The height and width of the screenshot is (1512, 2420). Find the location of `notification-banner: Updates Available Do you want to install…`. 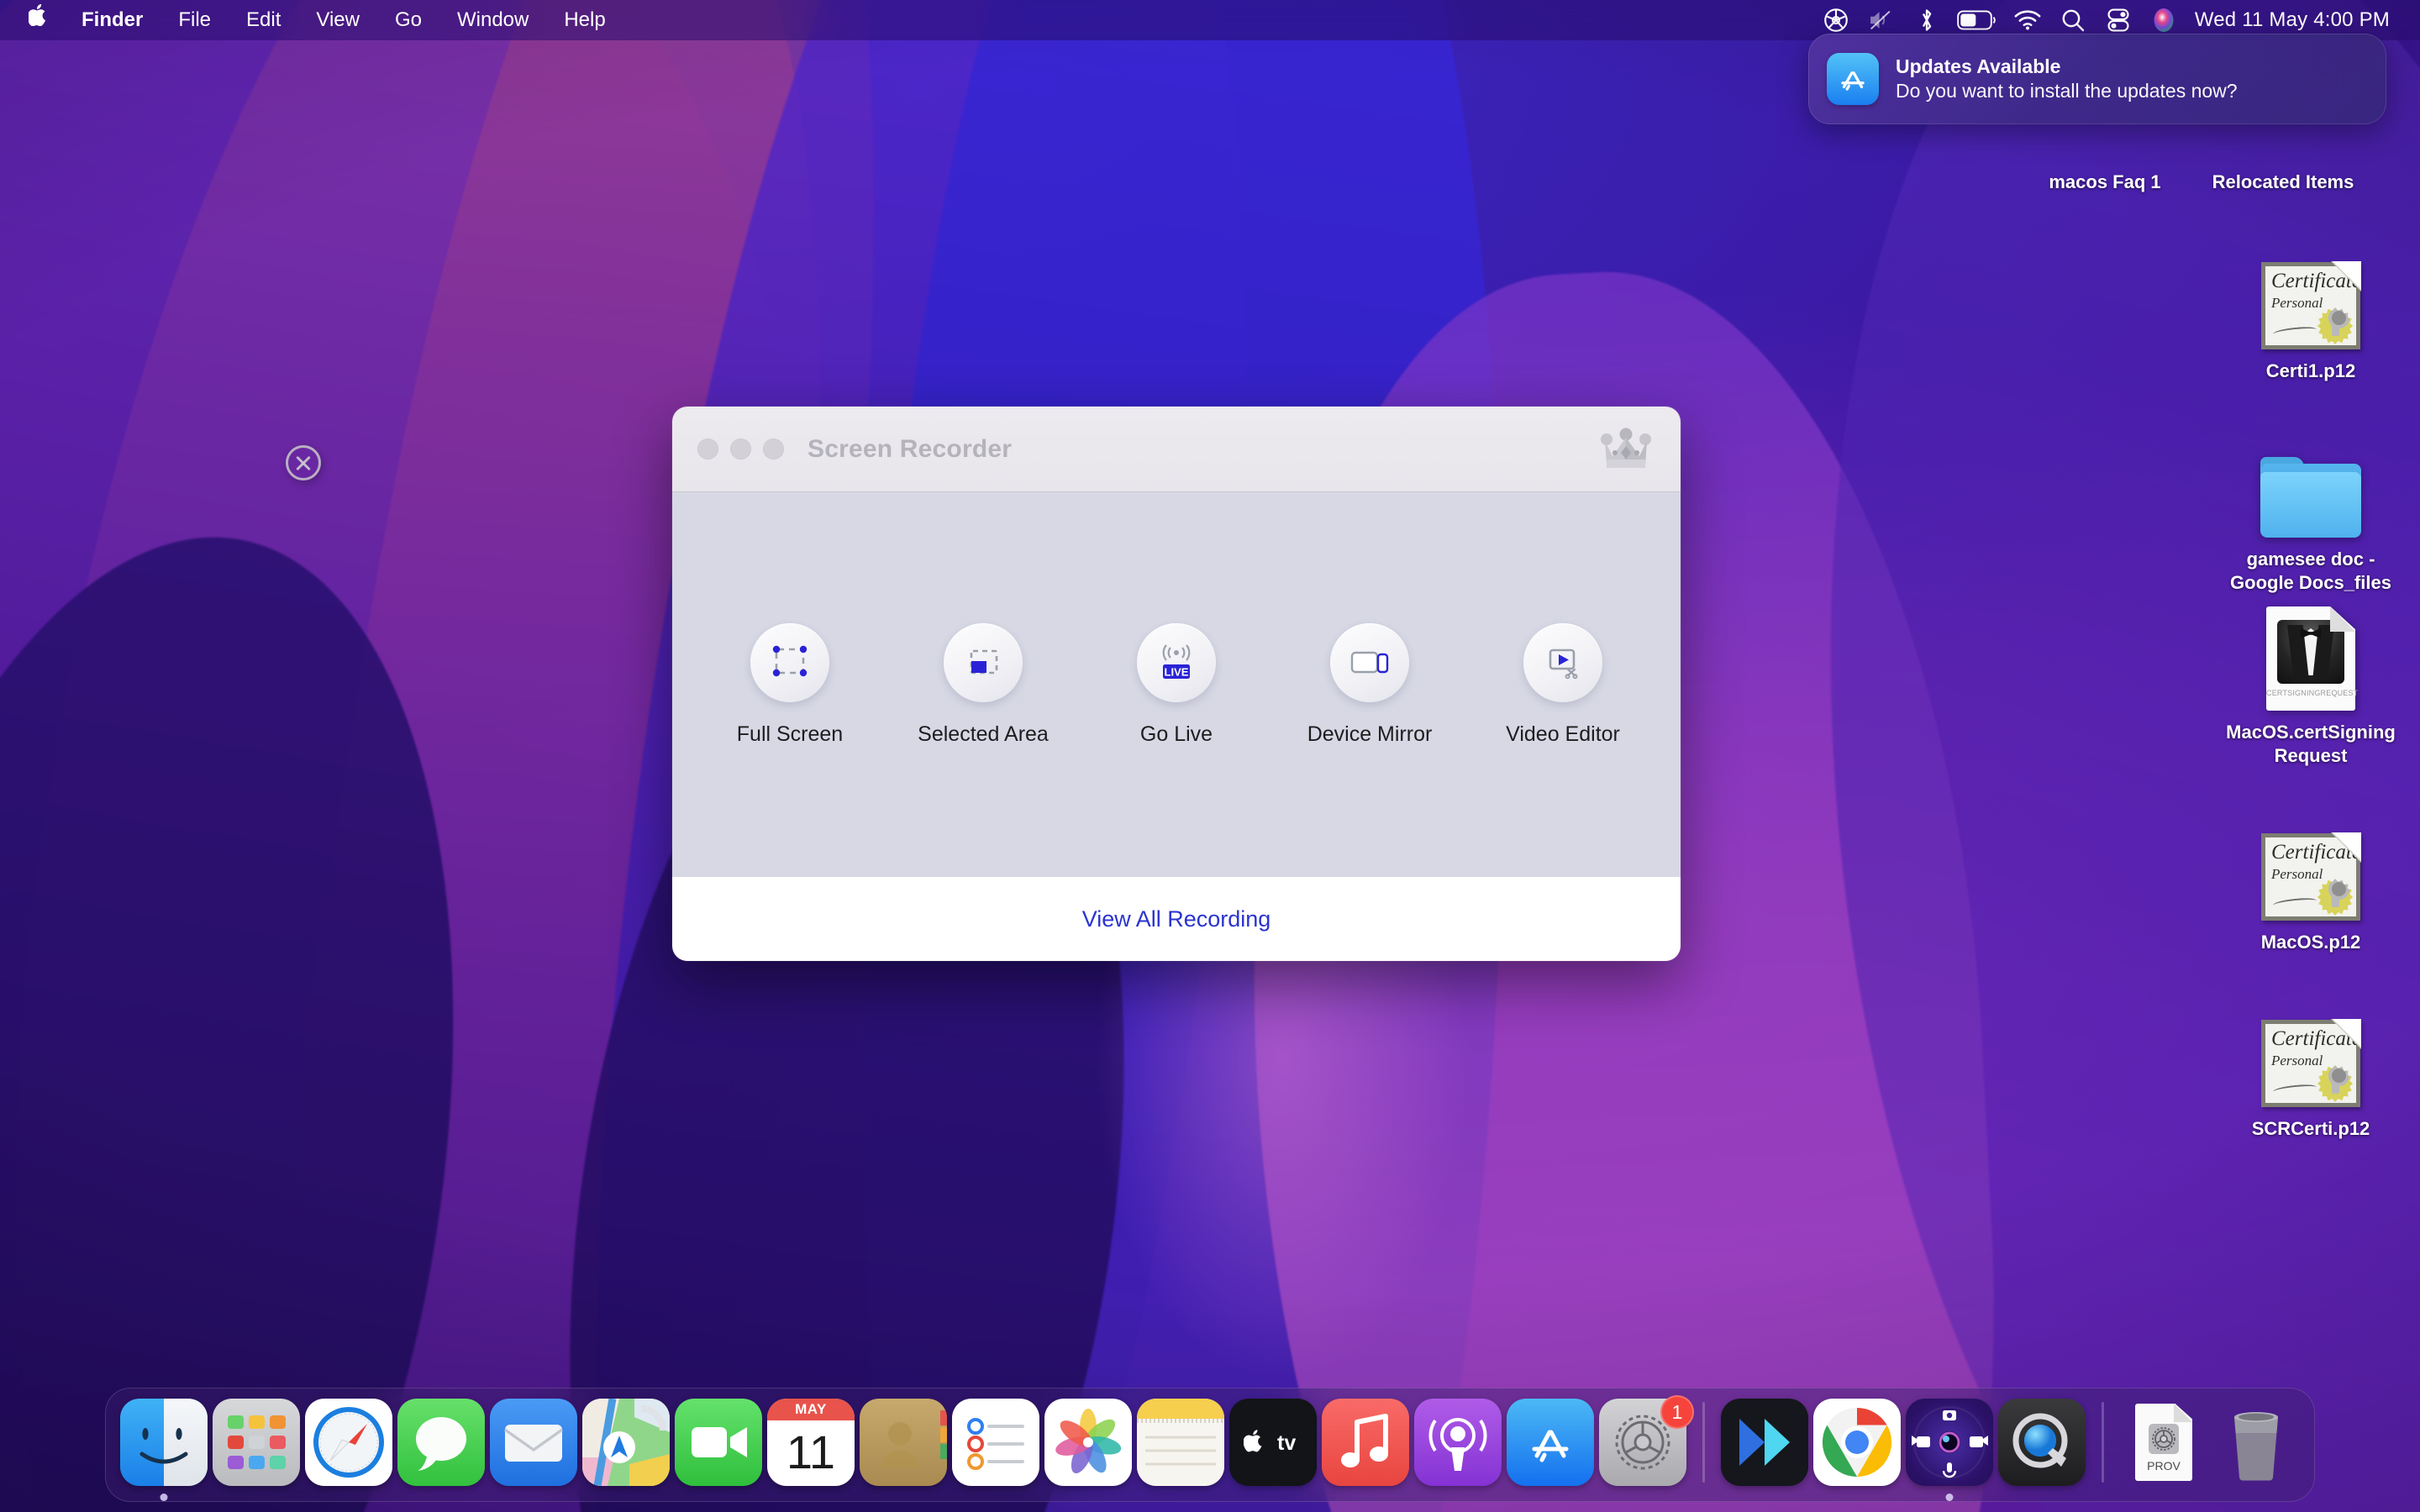

notification-banner: Updates Available Do you want to install… is located at coordinates (2097, 79).